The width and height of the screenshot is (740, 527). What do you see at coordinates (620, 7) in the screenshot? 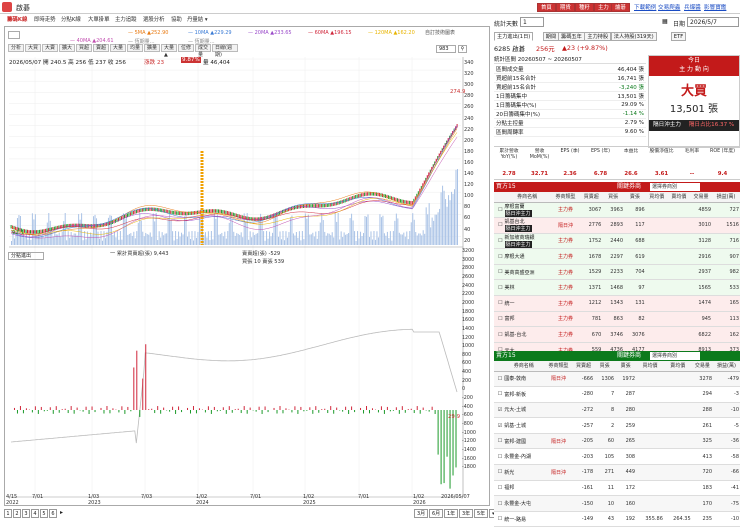
I see `top-button-chips: 爐碁` at bounding box center [620, 7].